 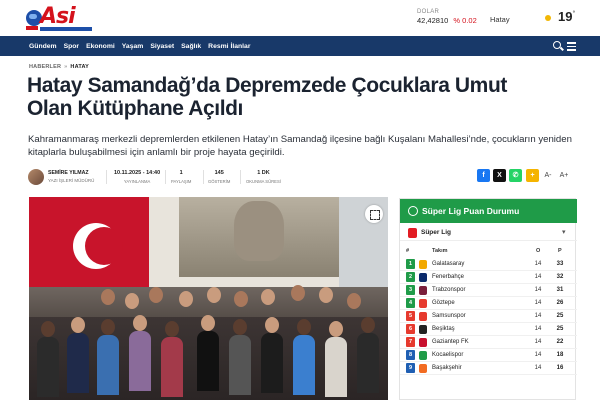 I want to click on football-icon, so click(x=413, y=211).